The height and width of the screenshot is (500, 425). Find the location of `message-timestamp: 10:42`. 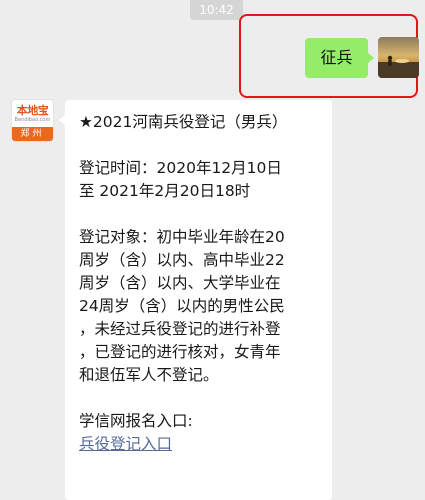

message-timestamp: 10:42 is located at coordinates (216, 10).